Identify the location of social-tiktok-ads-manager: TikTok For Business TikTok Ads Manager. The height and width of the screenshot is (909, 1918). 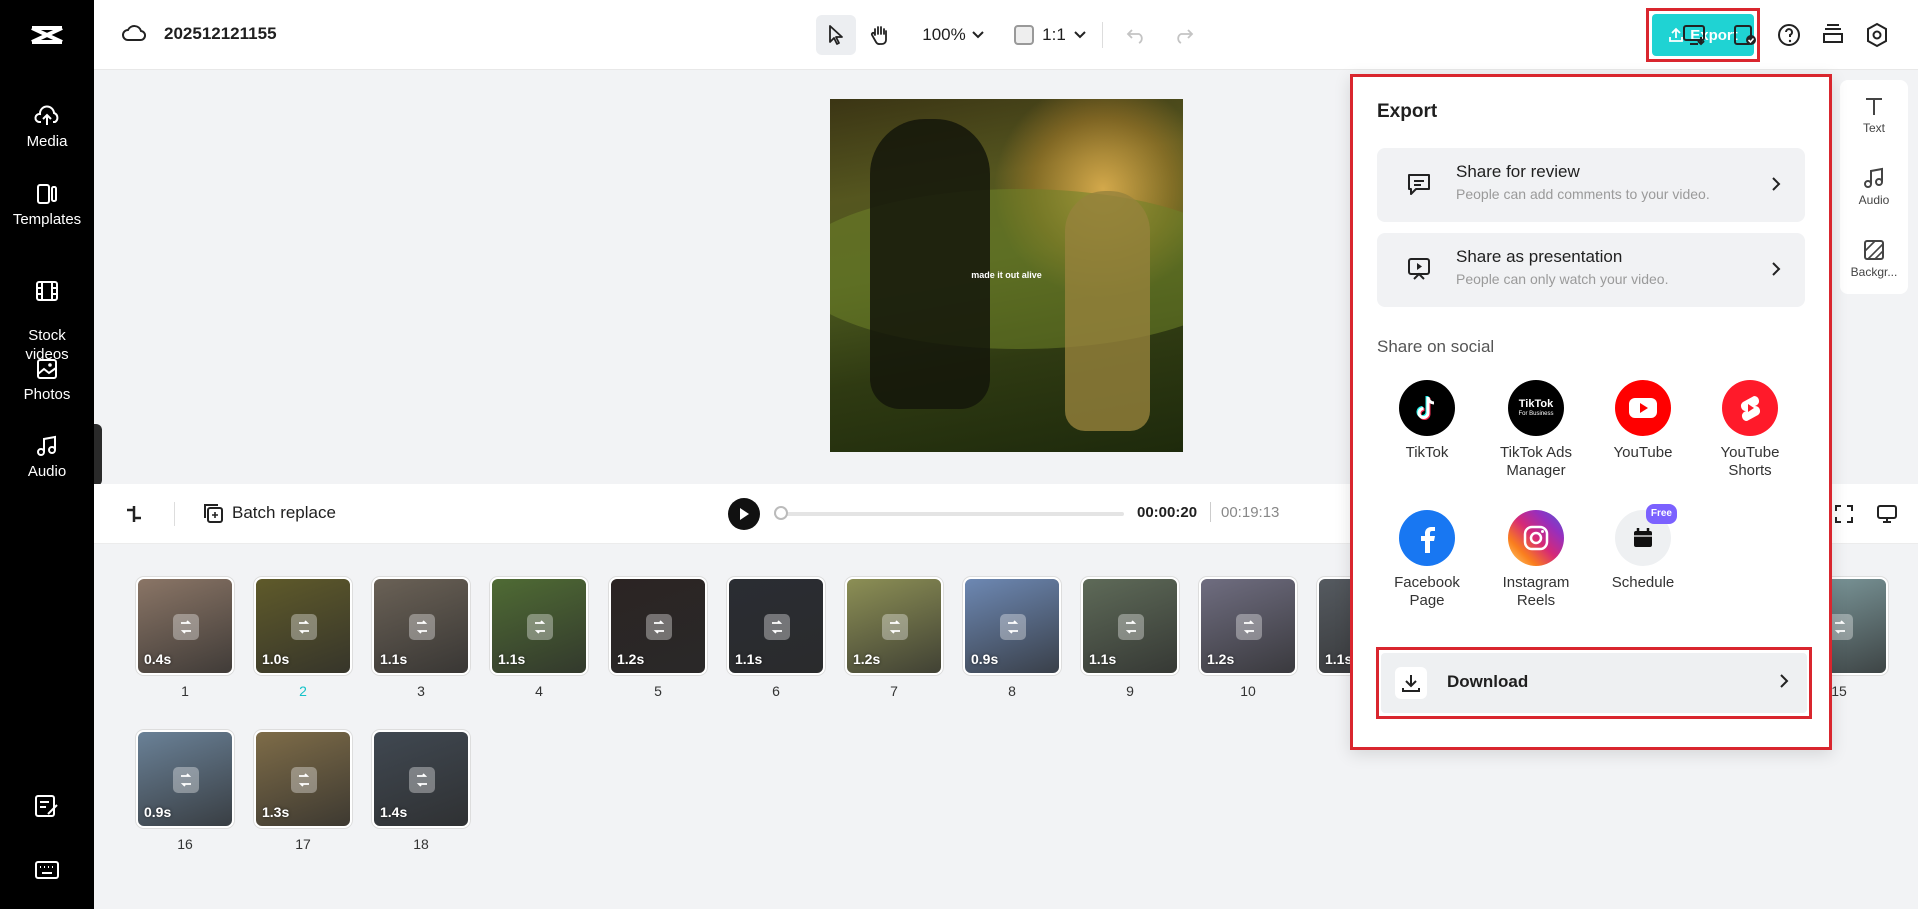
(1536, 430).